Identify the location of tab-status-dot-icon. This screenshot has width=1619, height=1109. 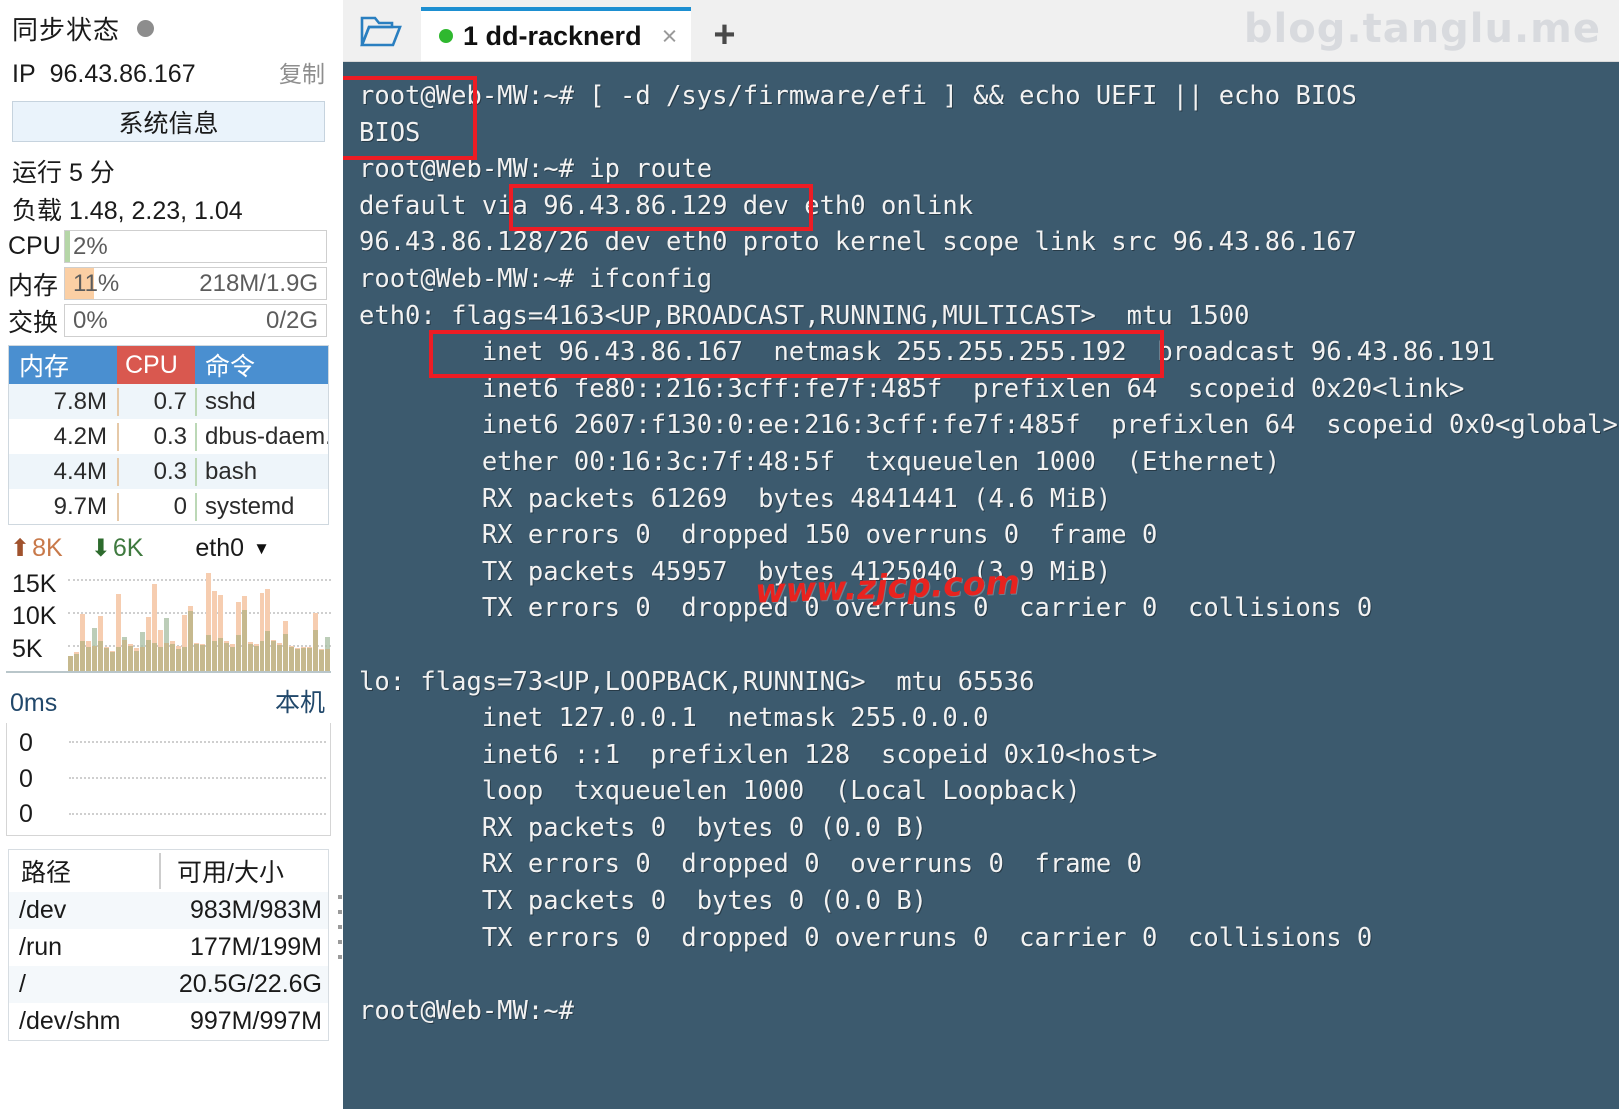
(446, 36).